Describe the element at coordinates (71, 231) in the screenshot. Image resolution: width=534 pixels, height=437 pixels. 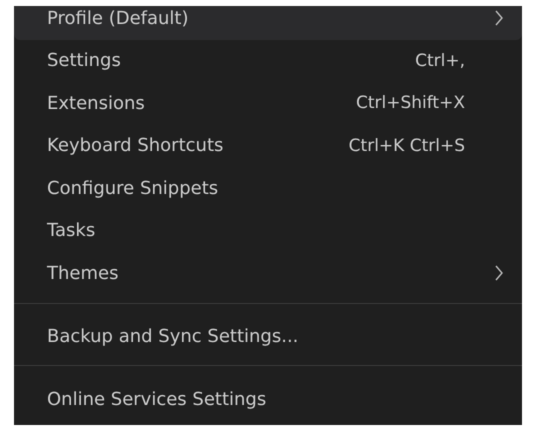
I see `menu-item-label: Tasks` at that location.